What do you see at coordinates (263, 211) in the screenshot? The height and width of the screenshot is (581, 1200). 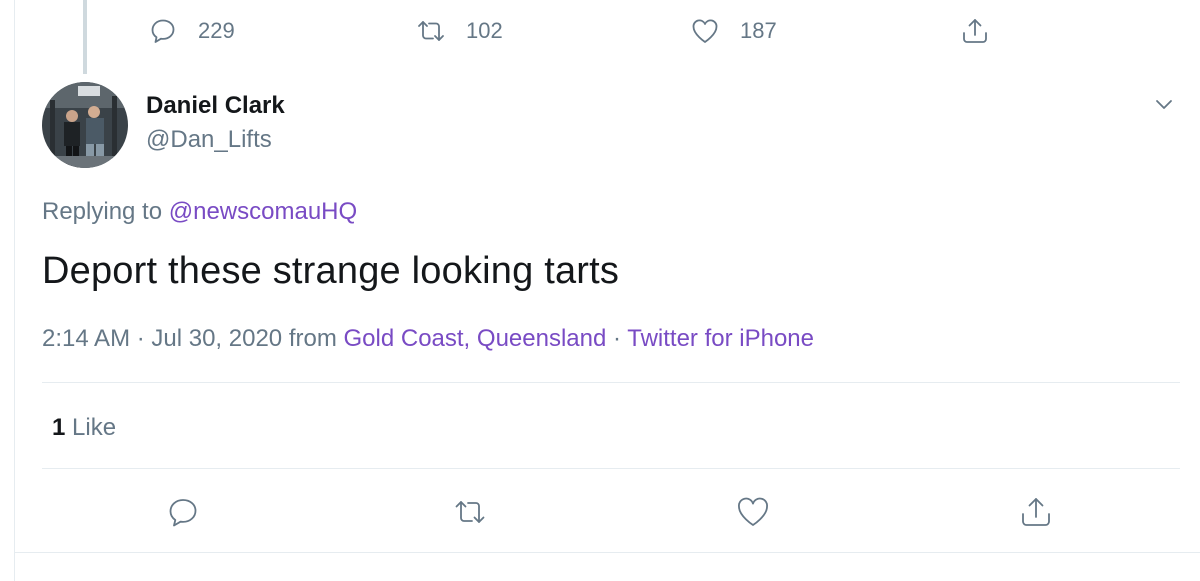 I see `replying-to-link: @newscomauHQ` at bounding box center [263, 211].